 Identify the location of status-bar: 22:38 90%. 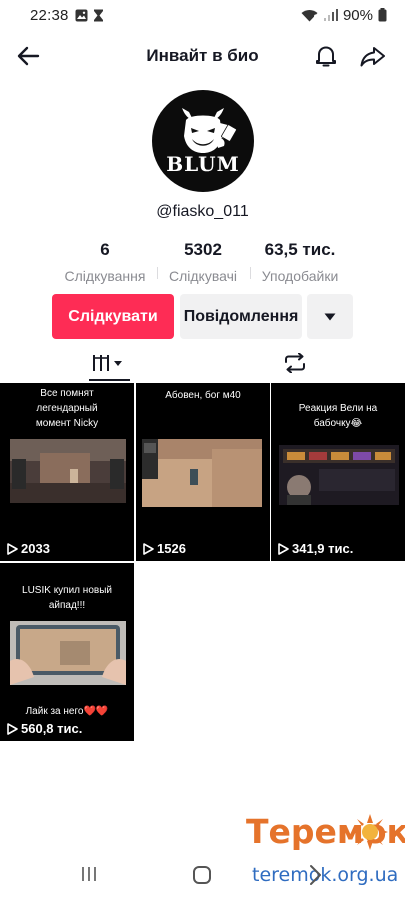
(202, 15).